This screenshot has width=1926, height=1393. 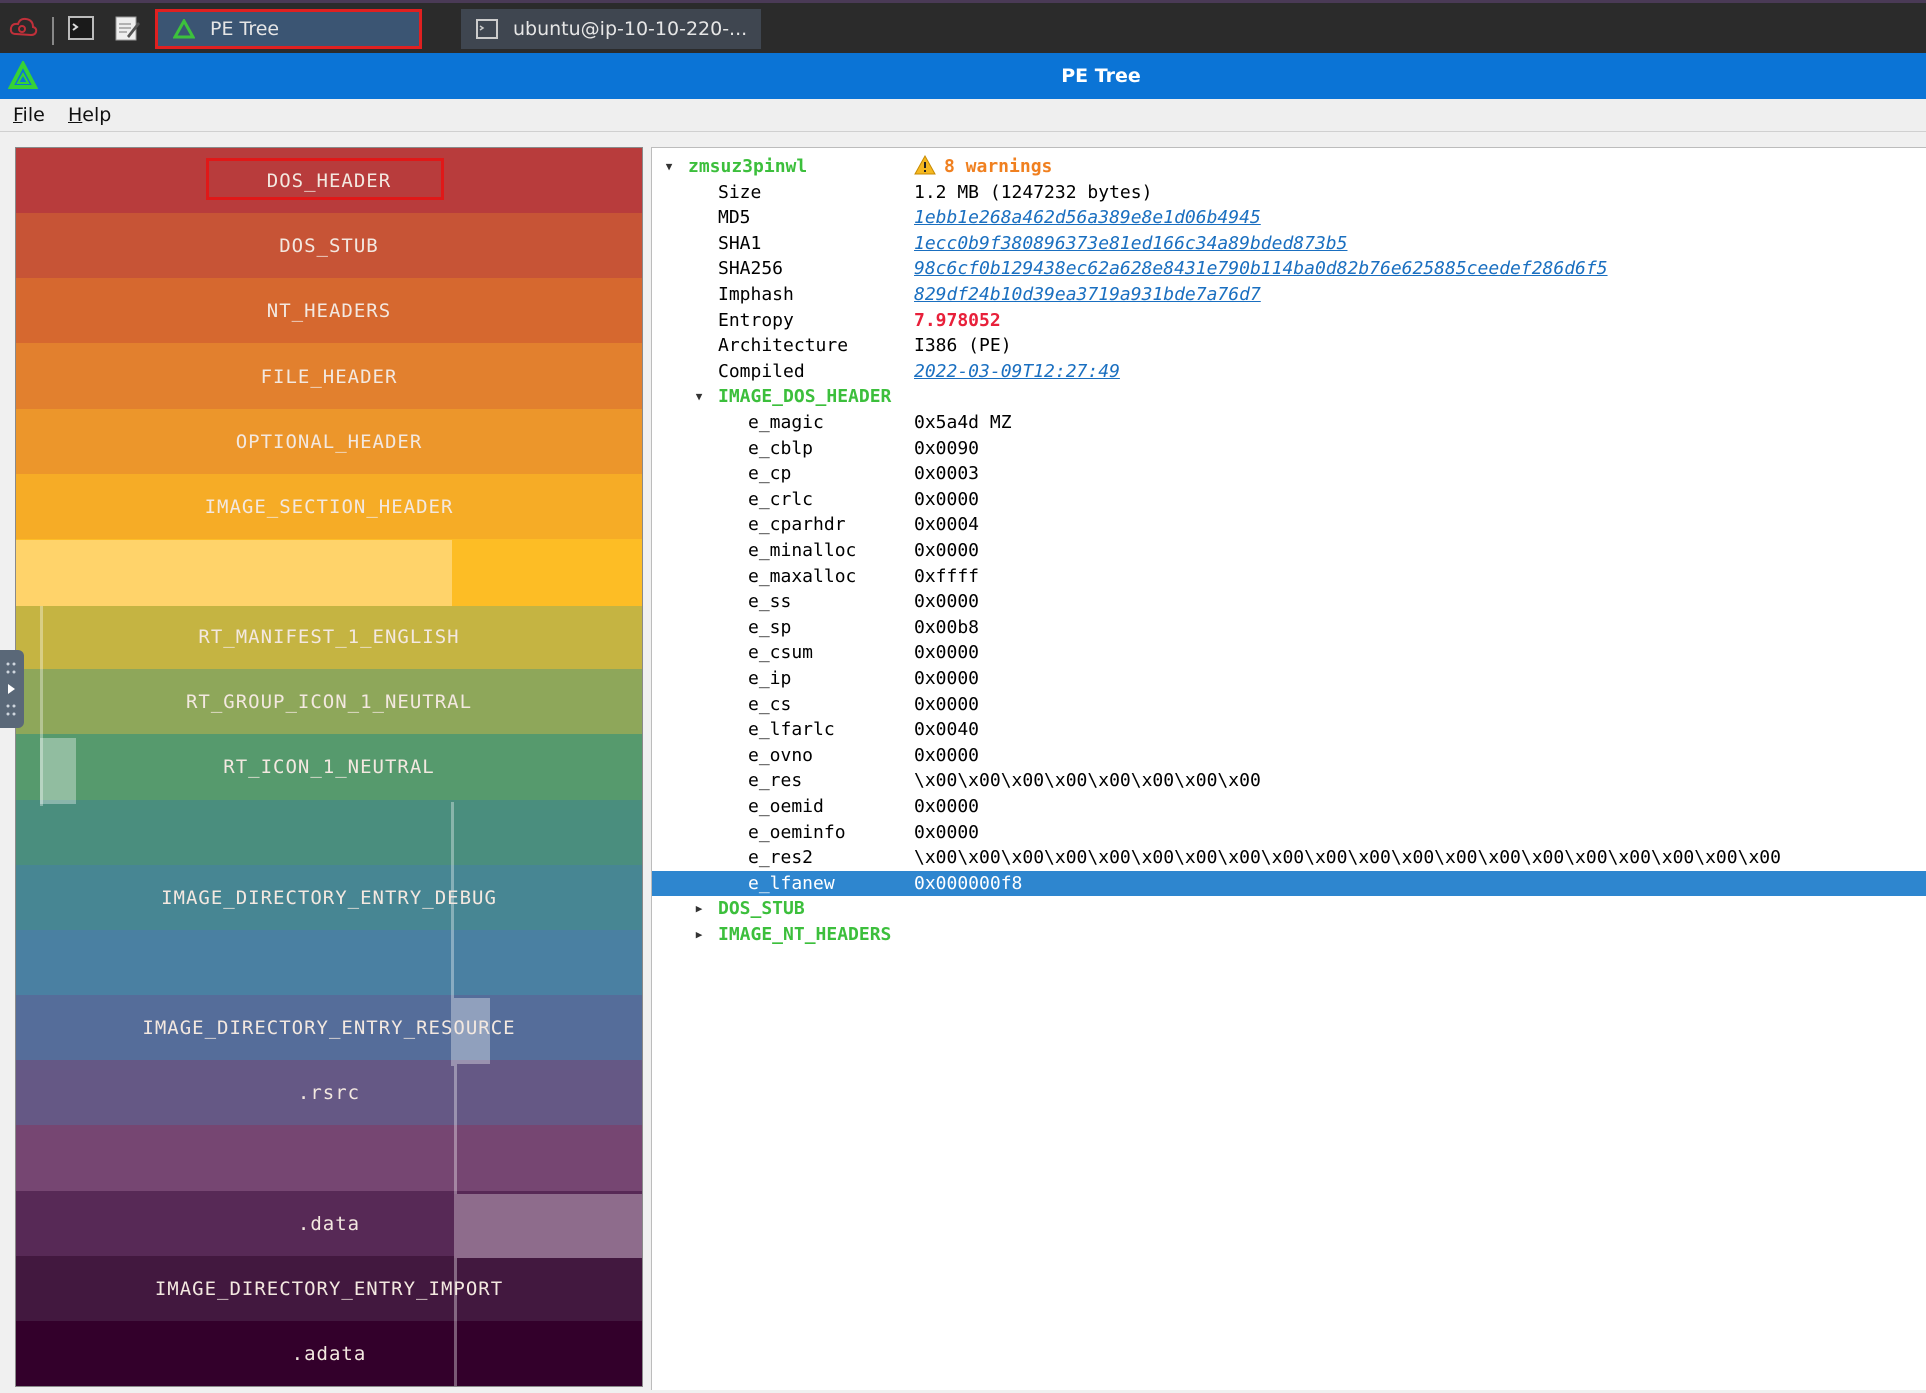 I want to click on tree-row-field: e_maxalloc 0xffff, so click(x=1289, y=576).